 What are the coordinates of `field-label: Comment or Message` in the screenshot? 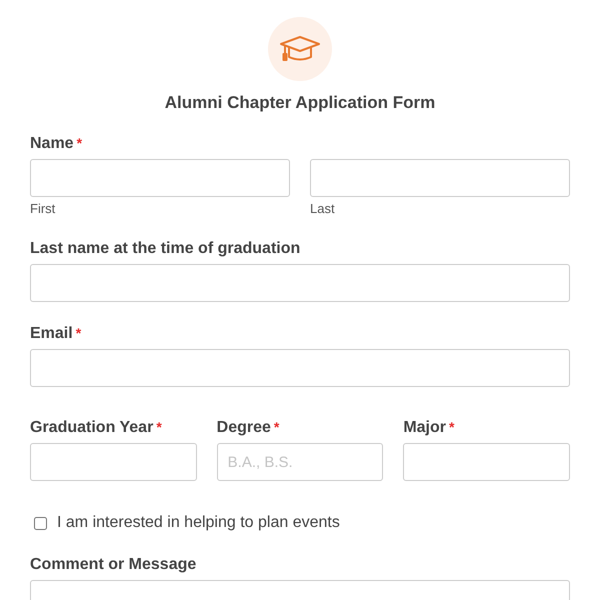 It's located at (113, 565).